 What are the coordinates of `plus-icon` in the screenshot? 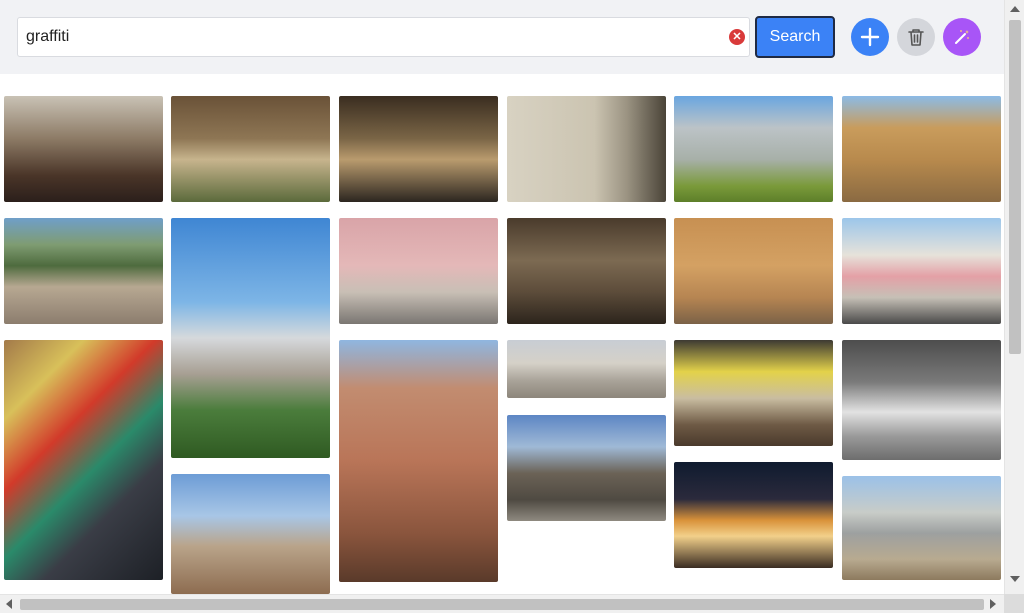 It's located at (870, 37).